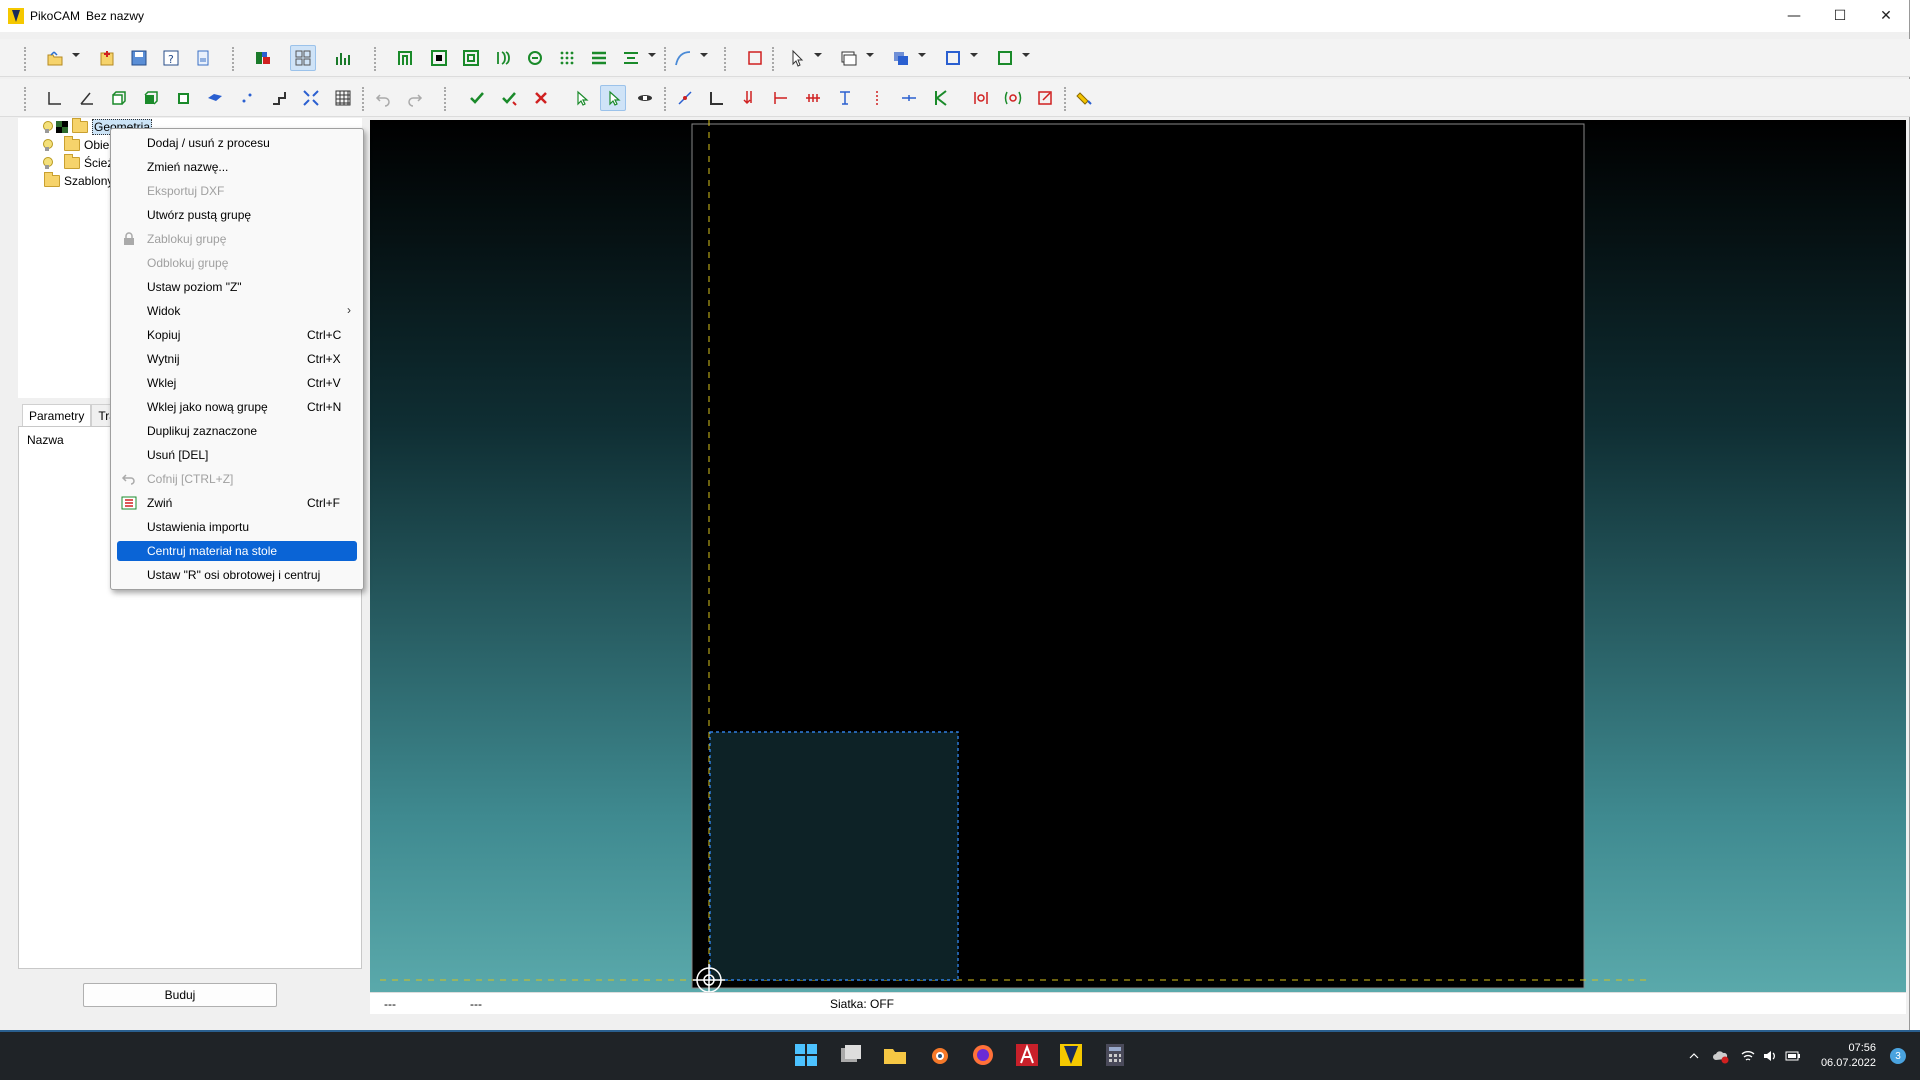  Describe the element at coordinates (171, 58) in the screenshot. I see `help-icon: ?` at that location.